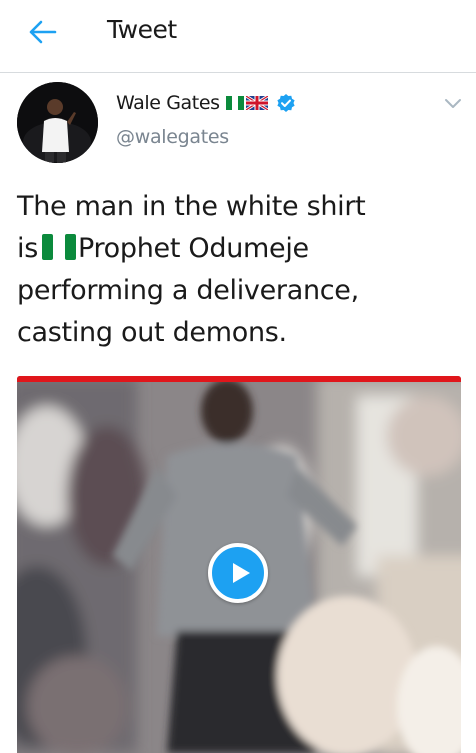 The height and width of the screenshot is (753, 476). I want to click on back-button, so click(42, 32).